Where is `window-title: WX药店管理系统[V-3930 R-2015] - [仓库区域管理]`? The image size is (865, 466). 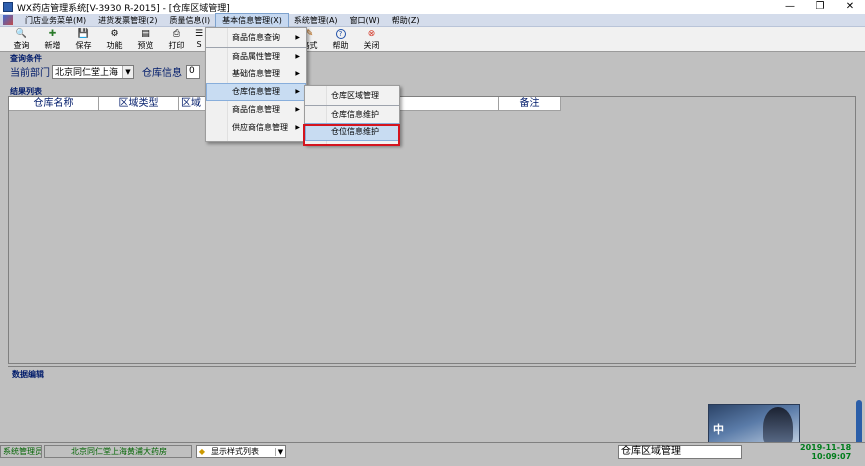 window-title: WX药店管理系统[V-3930 R-2015] - [仓库区域管理] is located at coordinates (123, 8).